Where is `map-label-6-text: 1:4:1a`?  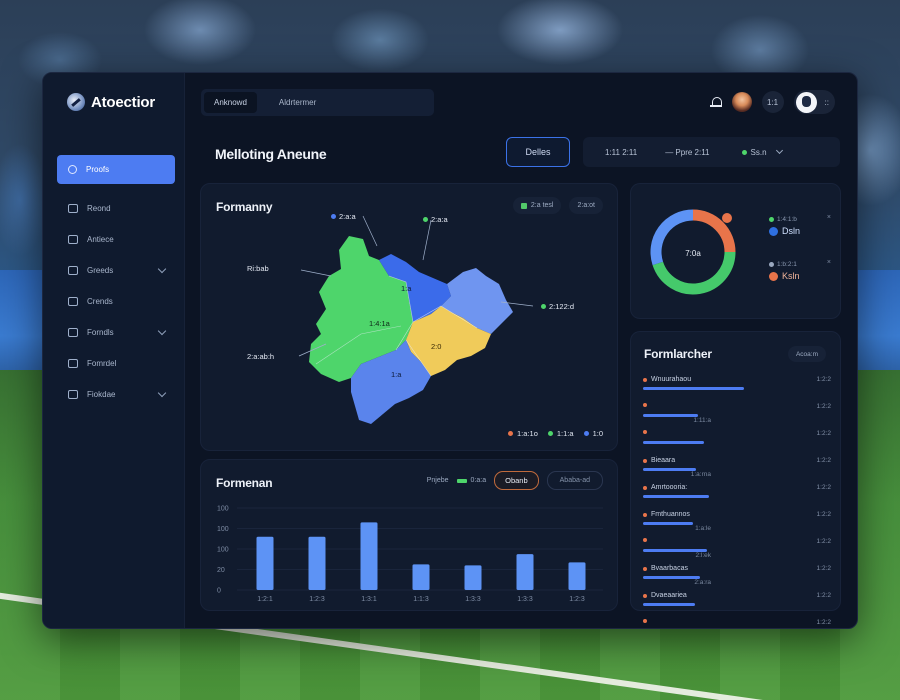 map-label-6-text: 1:4:1a is located at coordinates (379, 323).